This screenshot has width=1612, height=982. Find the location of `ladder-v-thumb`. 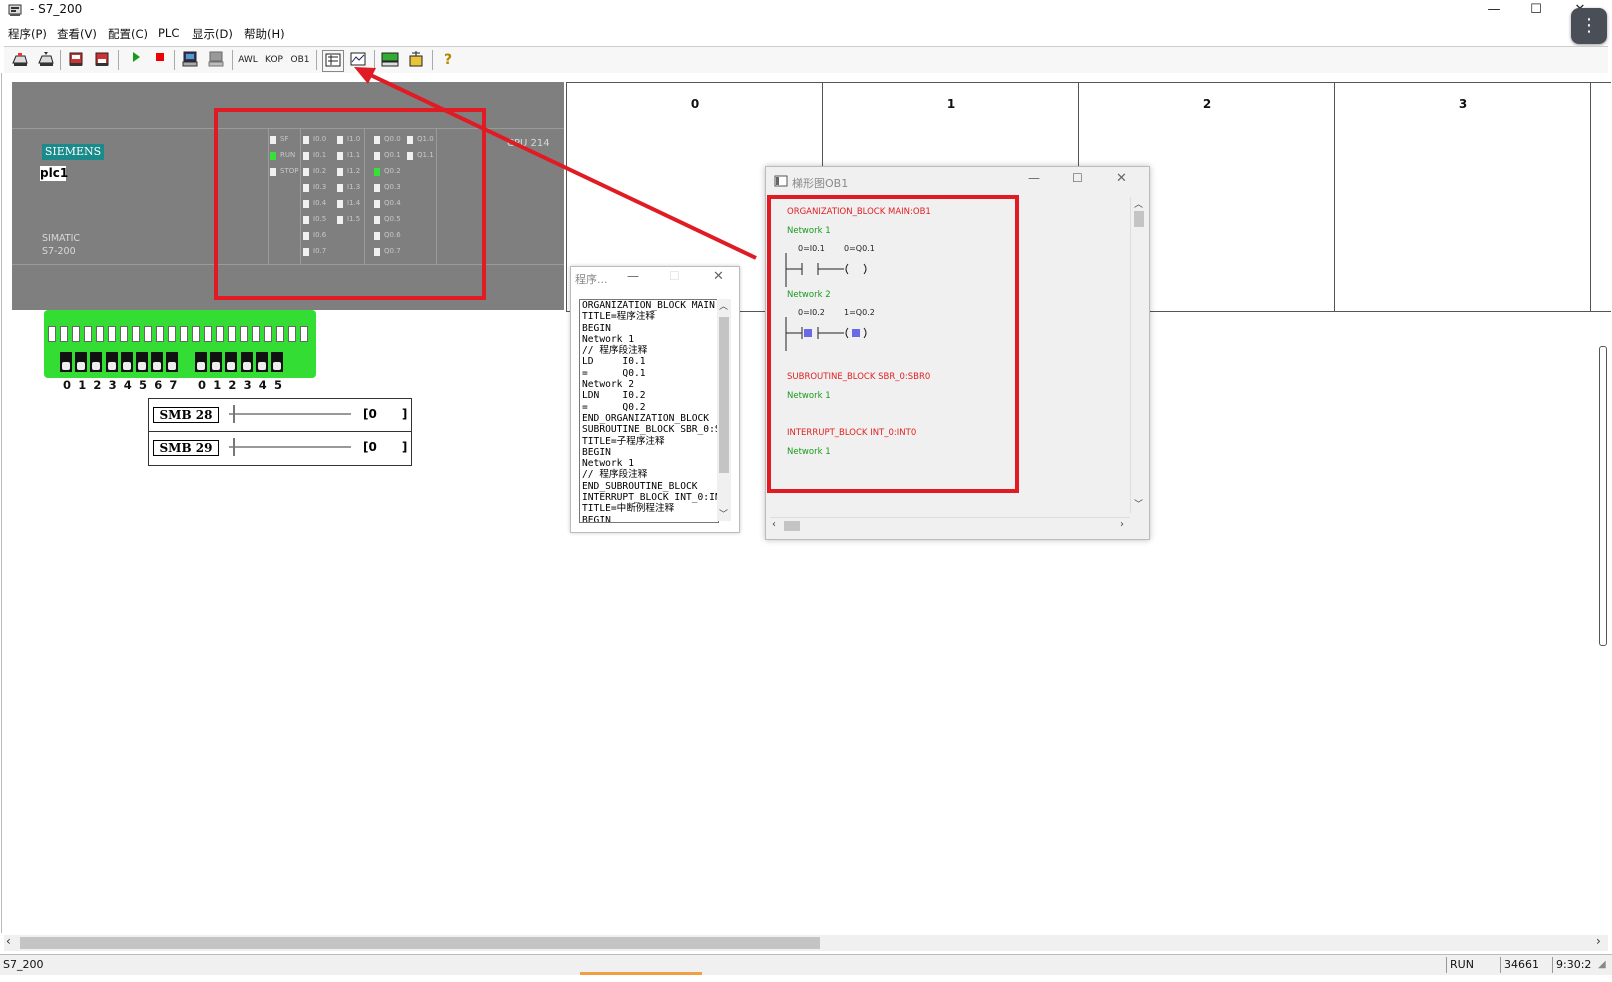

ladder-v-thumb is located at coordinates (1139, 219).